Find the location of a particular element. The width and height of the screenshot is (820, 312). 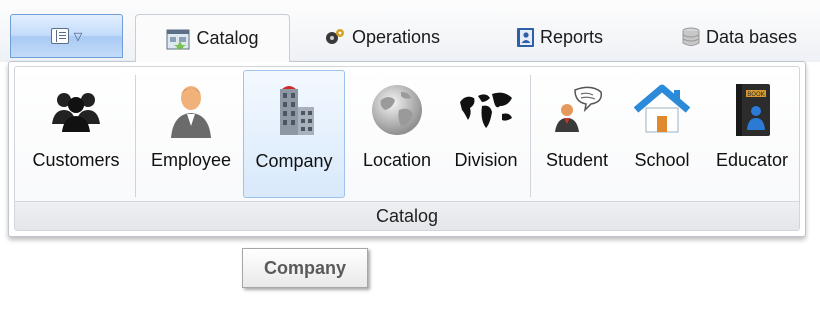

globe-icon is located at coordinates (397, 110).